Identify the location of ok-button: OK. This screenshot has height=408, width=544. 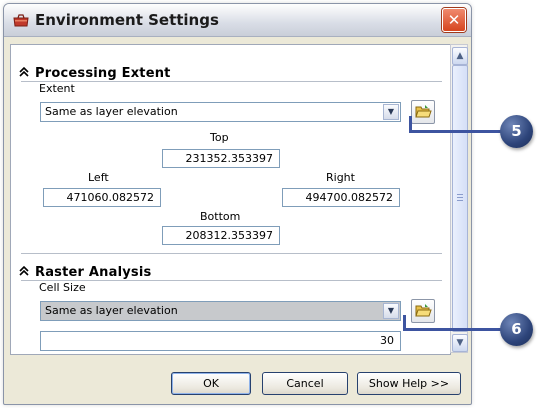
(211, 383).